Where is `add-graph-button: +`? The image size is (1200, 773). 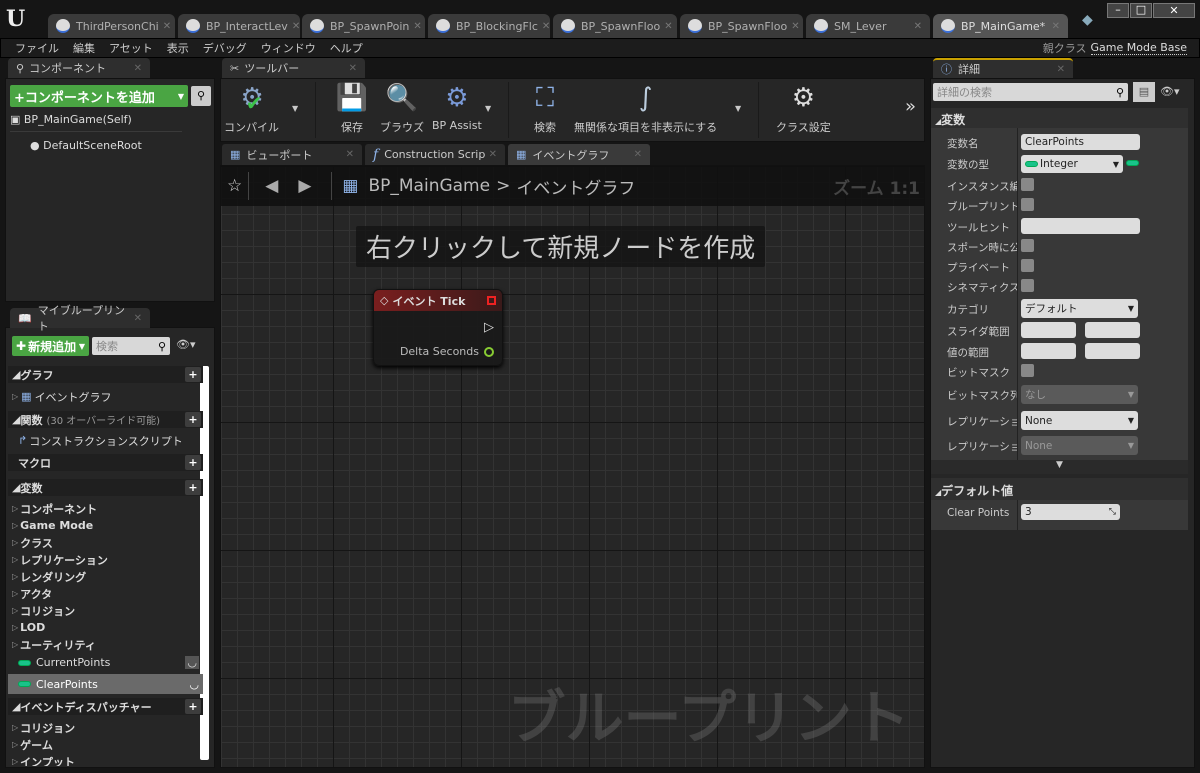 add-graph-button: + is located at coordinates (193, 374).